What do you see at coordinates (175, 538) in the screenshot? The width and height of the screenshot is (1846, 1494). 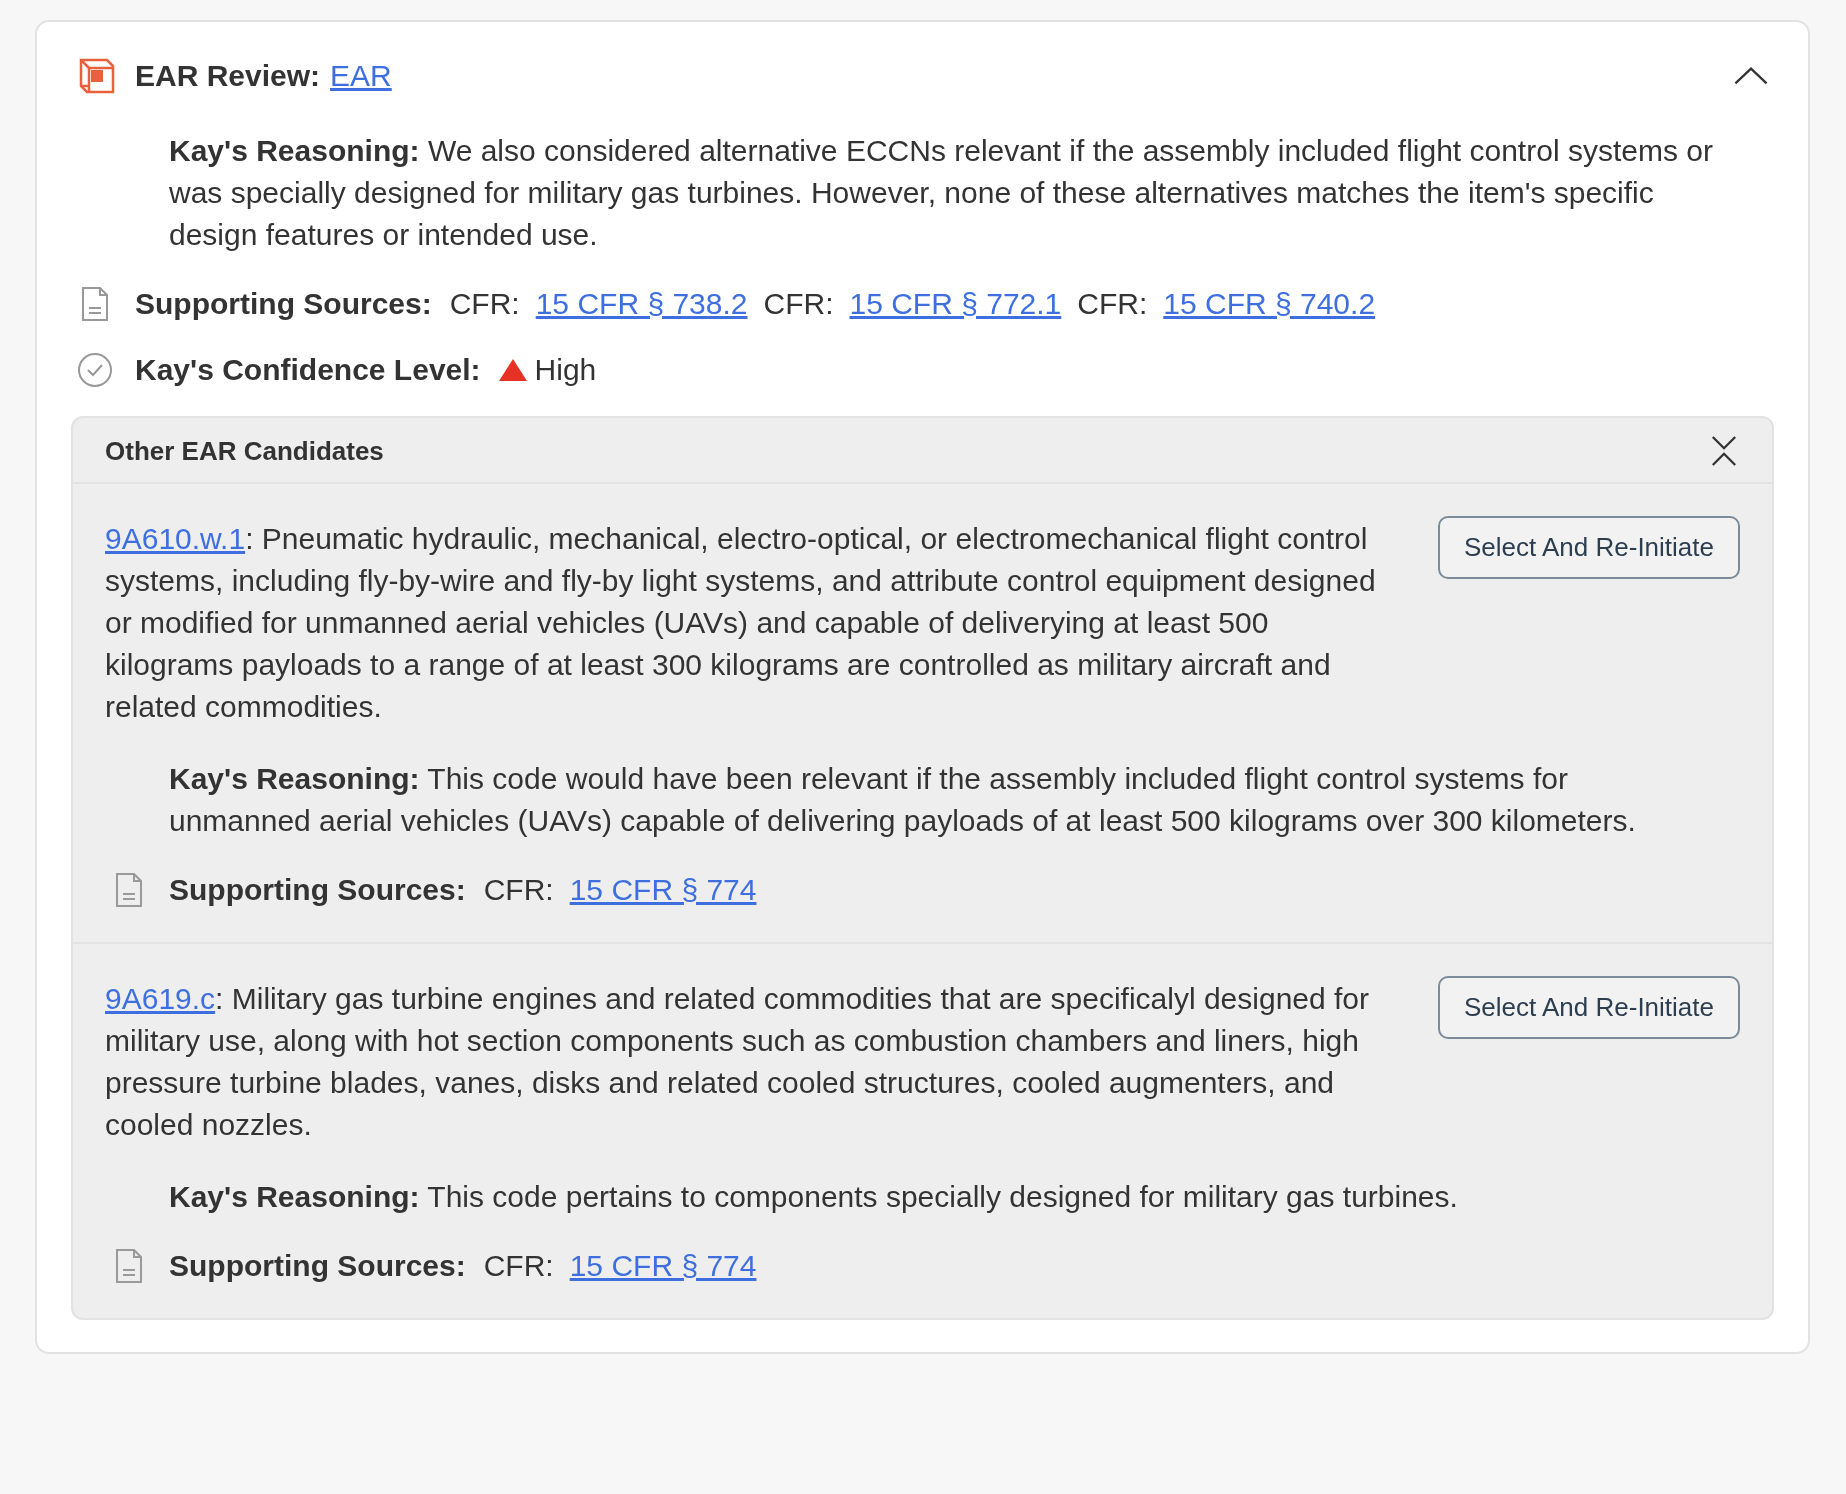 I see `candidate-code-link: 9A610.w.1` at bounding box center [175, 538].